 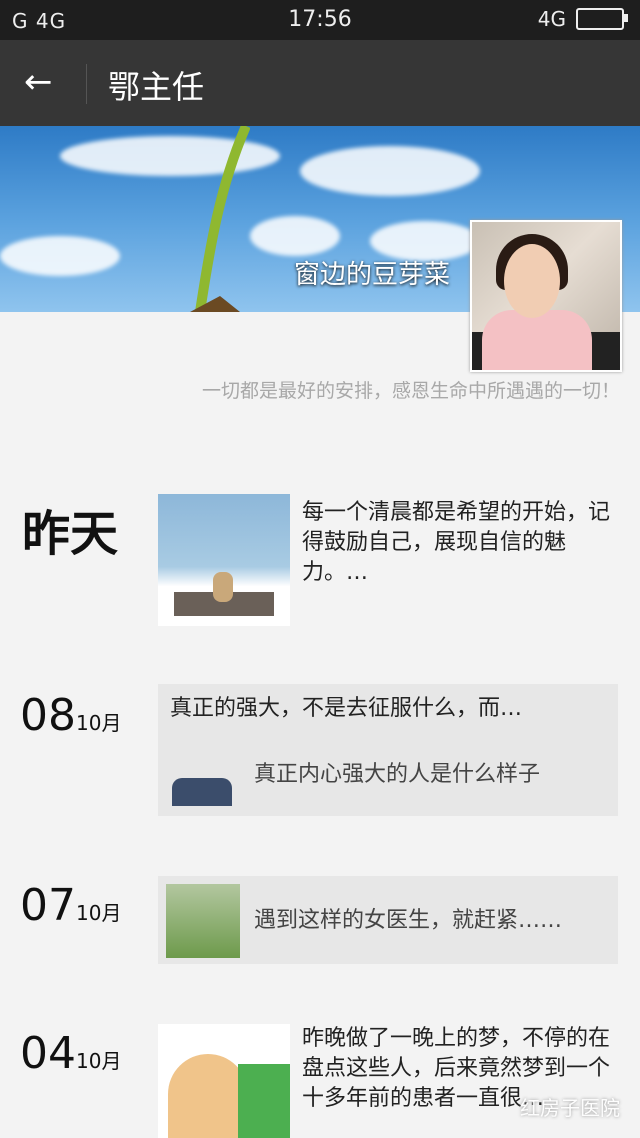 What do you see at coordinates (220, 219) in the screenshot?
I see `sprout-illustration` at bounding box center [220, 219].